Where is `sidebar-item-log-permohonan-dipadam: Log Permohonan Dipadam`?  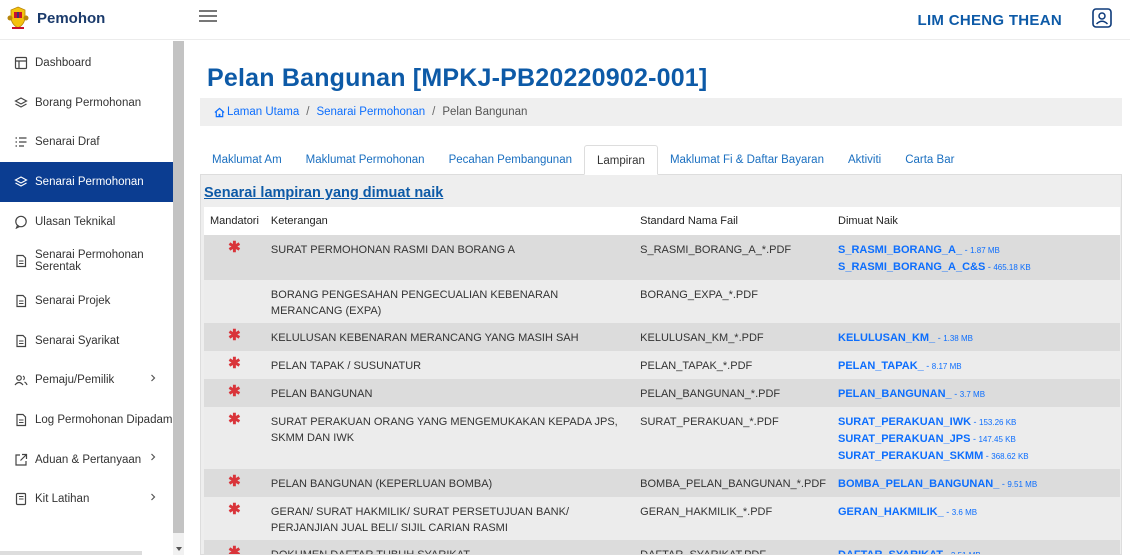 sidebar-item-log-permohonan-dipadam: Log Permohonan Dipadam is located at coordinates (86, 420).